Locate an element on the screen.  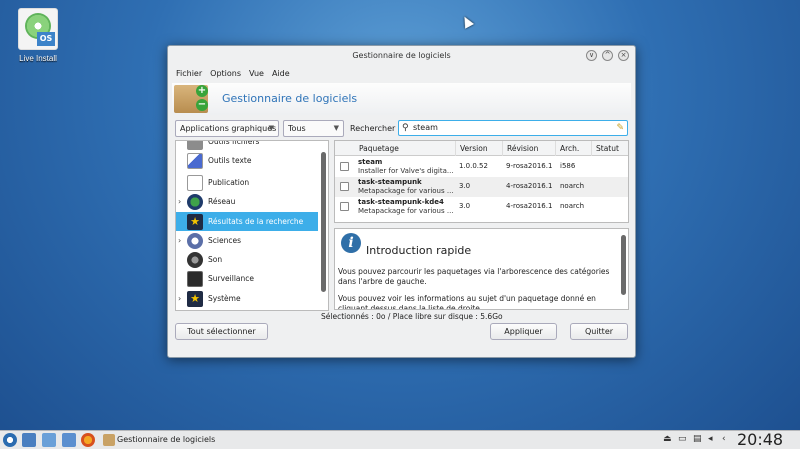
category-filter-value: Applications graphiques is located at coordinates (228, 128).